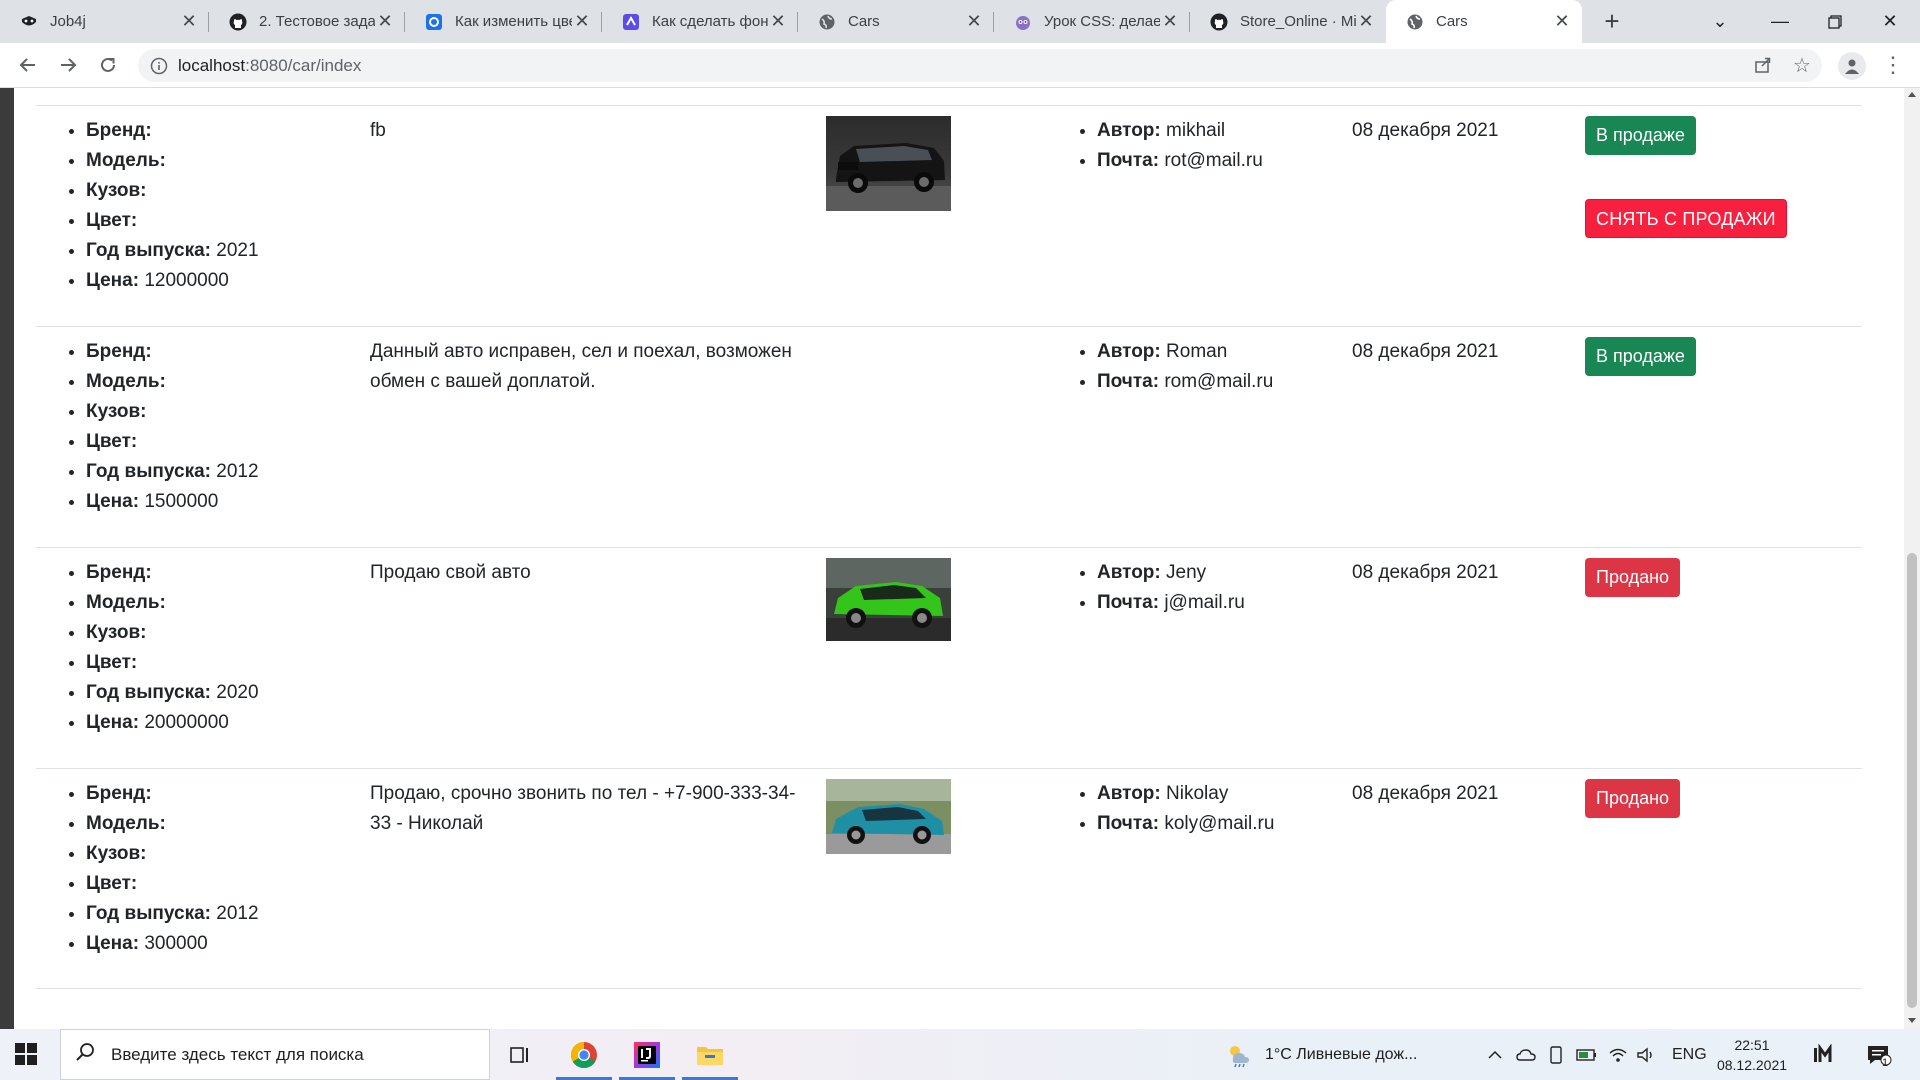  What do you see at coordinates (1686, 218) in the screenshot?
I see `withdraw-from-sale-button: СНЯТЬ С ПРОДАЖИ` at bounding box center [1686, 218].